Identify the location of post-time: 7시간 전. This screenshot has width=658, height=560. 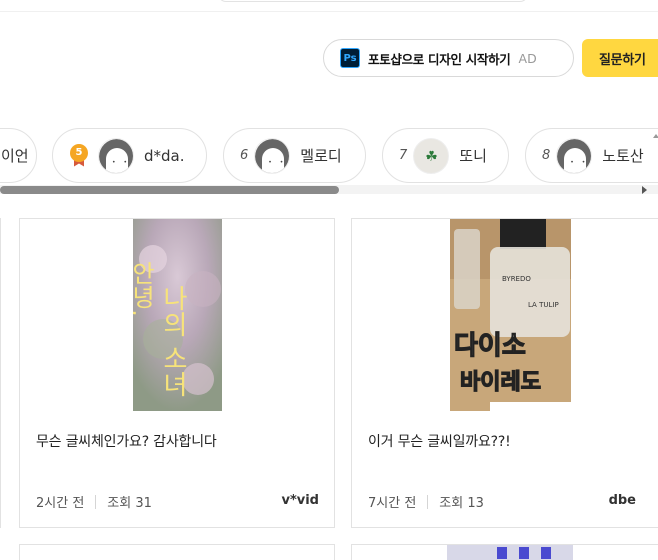
(392, 503).